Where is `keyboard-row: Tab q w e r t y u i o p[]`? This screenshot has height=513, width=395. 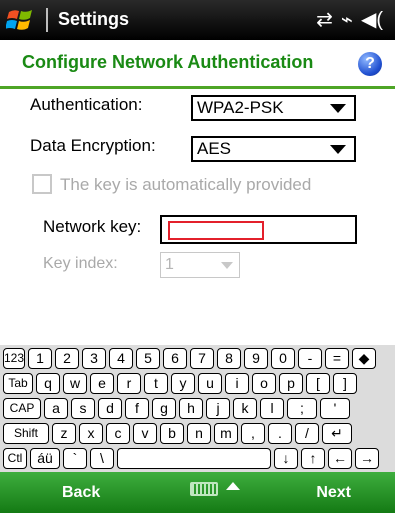 keyboard-row: Tab q w e r t y u i o p[] is located at coordinates (197, 383).